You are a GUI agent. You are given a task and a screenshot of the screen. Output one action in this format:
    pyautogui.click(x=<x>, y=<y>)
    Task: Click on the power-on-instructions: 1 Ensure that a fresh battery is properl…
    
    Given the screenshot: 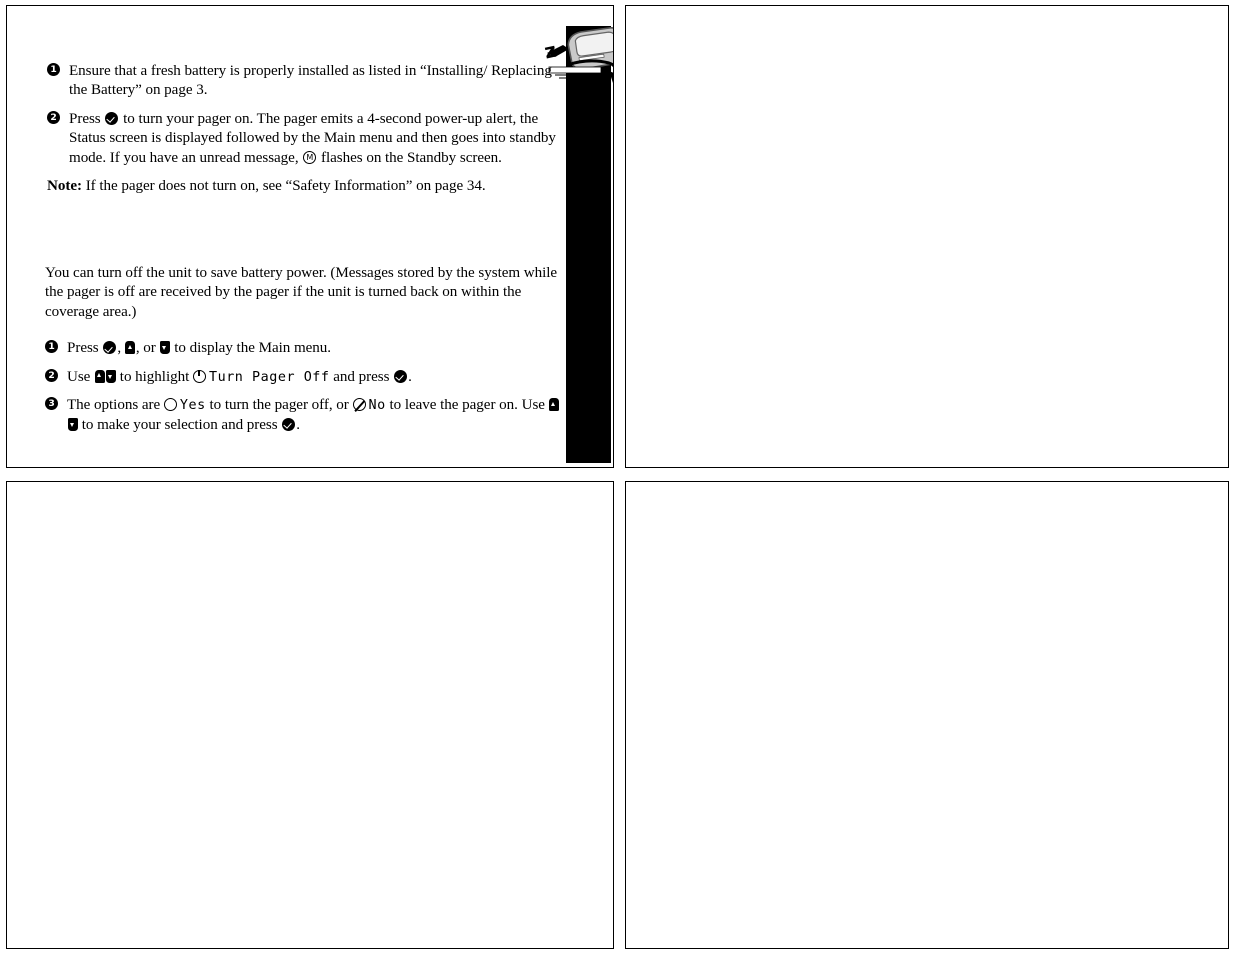 What is the action you would take?
    pyautogui.click(x=303, y=134)
    